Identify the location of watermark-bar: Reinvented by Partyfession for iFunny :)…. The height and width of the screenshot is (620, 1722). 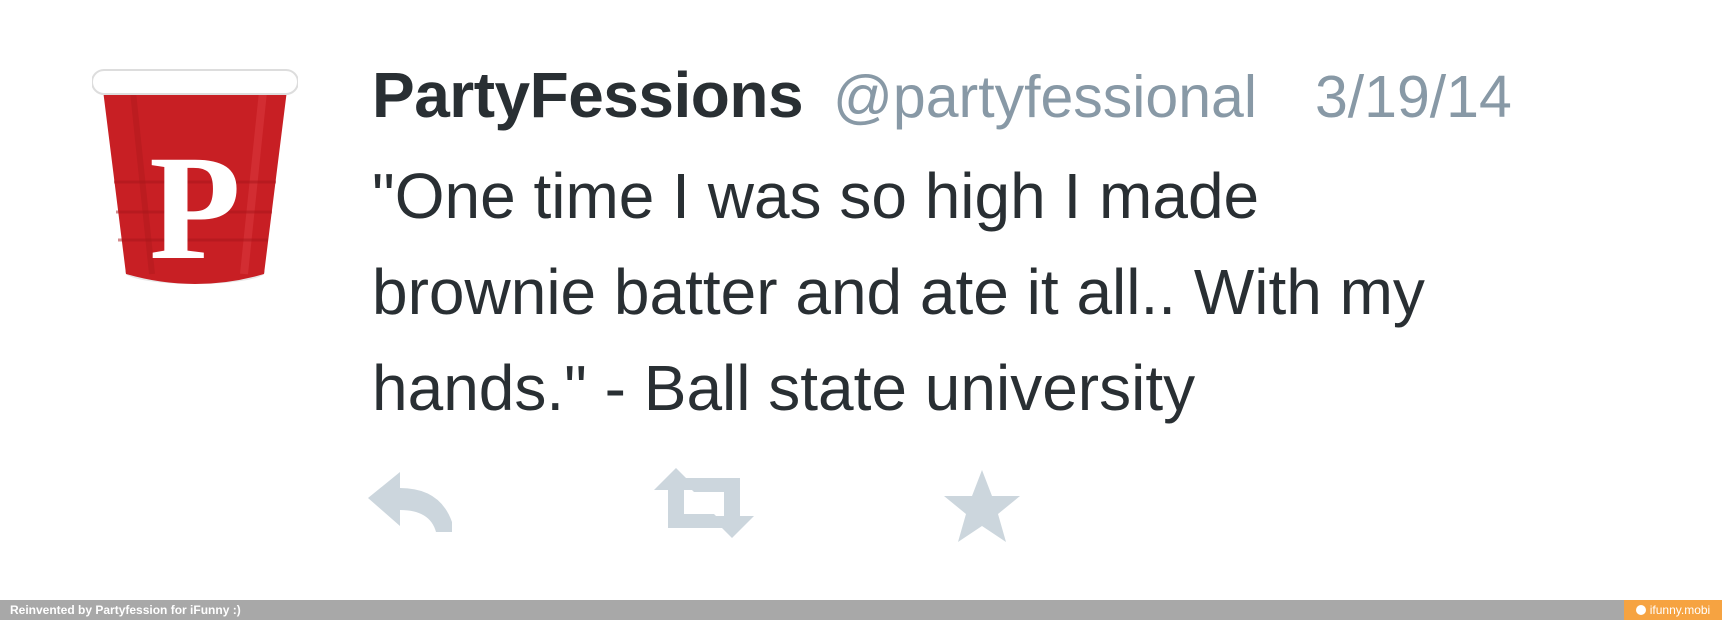
(861, 610).